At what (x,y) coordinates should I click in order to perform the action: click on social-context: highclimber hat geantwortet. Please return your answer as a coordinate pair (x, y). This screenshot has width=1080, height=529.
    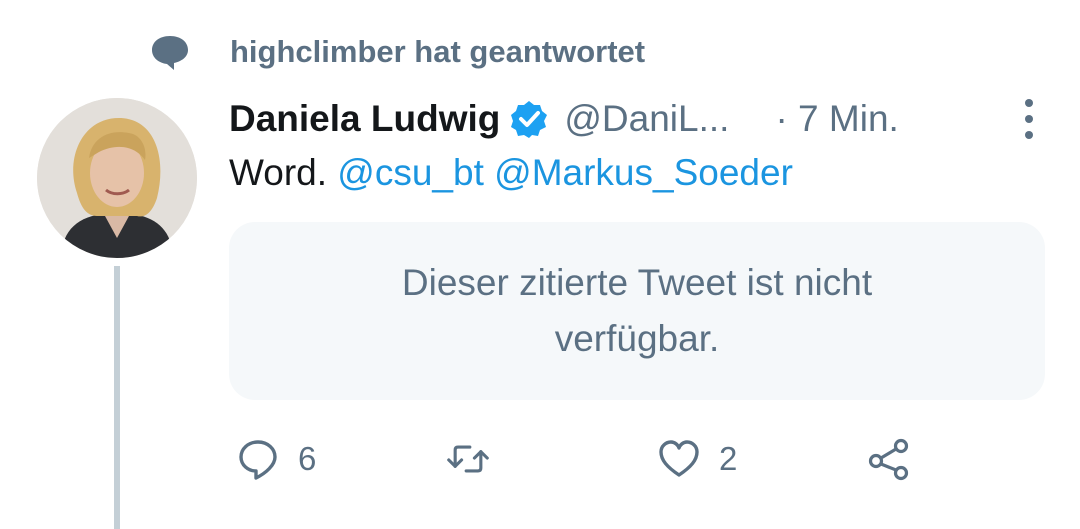
    Looking at the image, I should click on (397, 52).